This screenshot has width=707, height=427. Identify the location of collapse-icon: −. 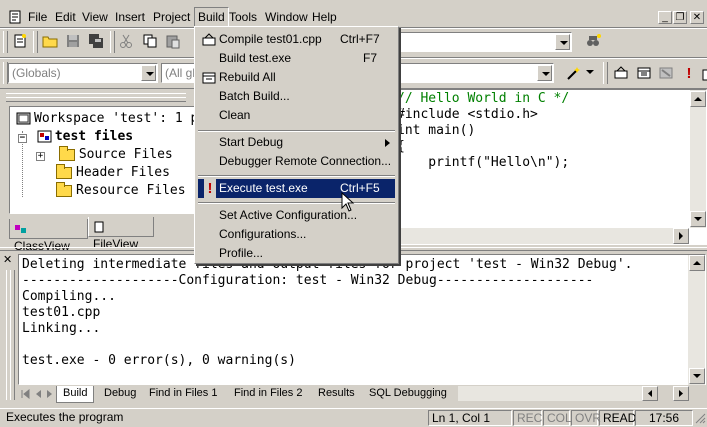
(22, 138).